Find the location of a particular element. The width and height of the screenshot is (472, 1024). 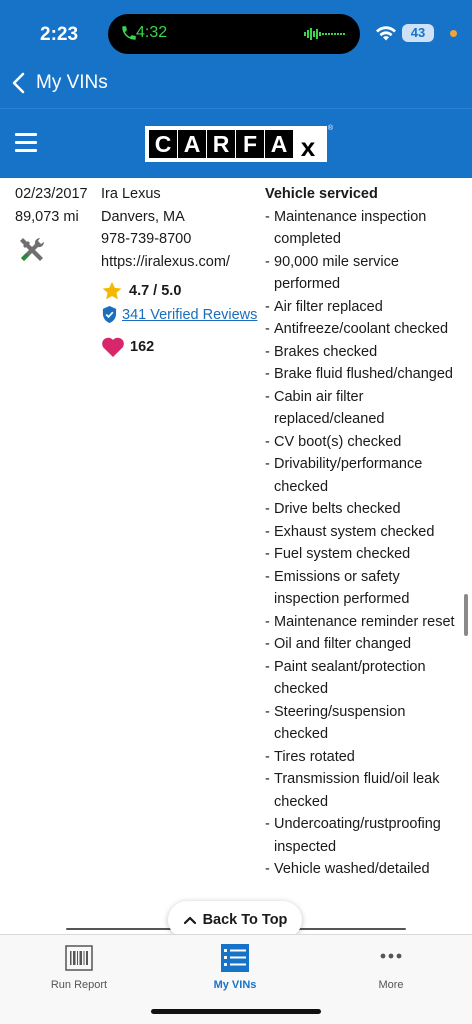

service-item: Emissions or safety inspection performed is located at coordinates (362, 588).